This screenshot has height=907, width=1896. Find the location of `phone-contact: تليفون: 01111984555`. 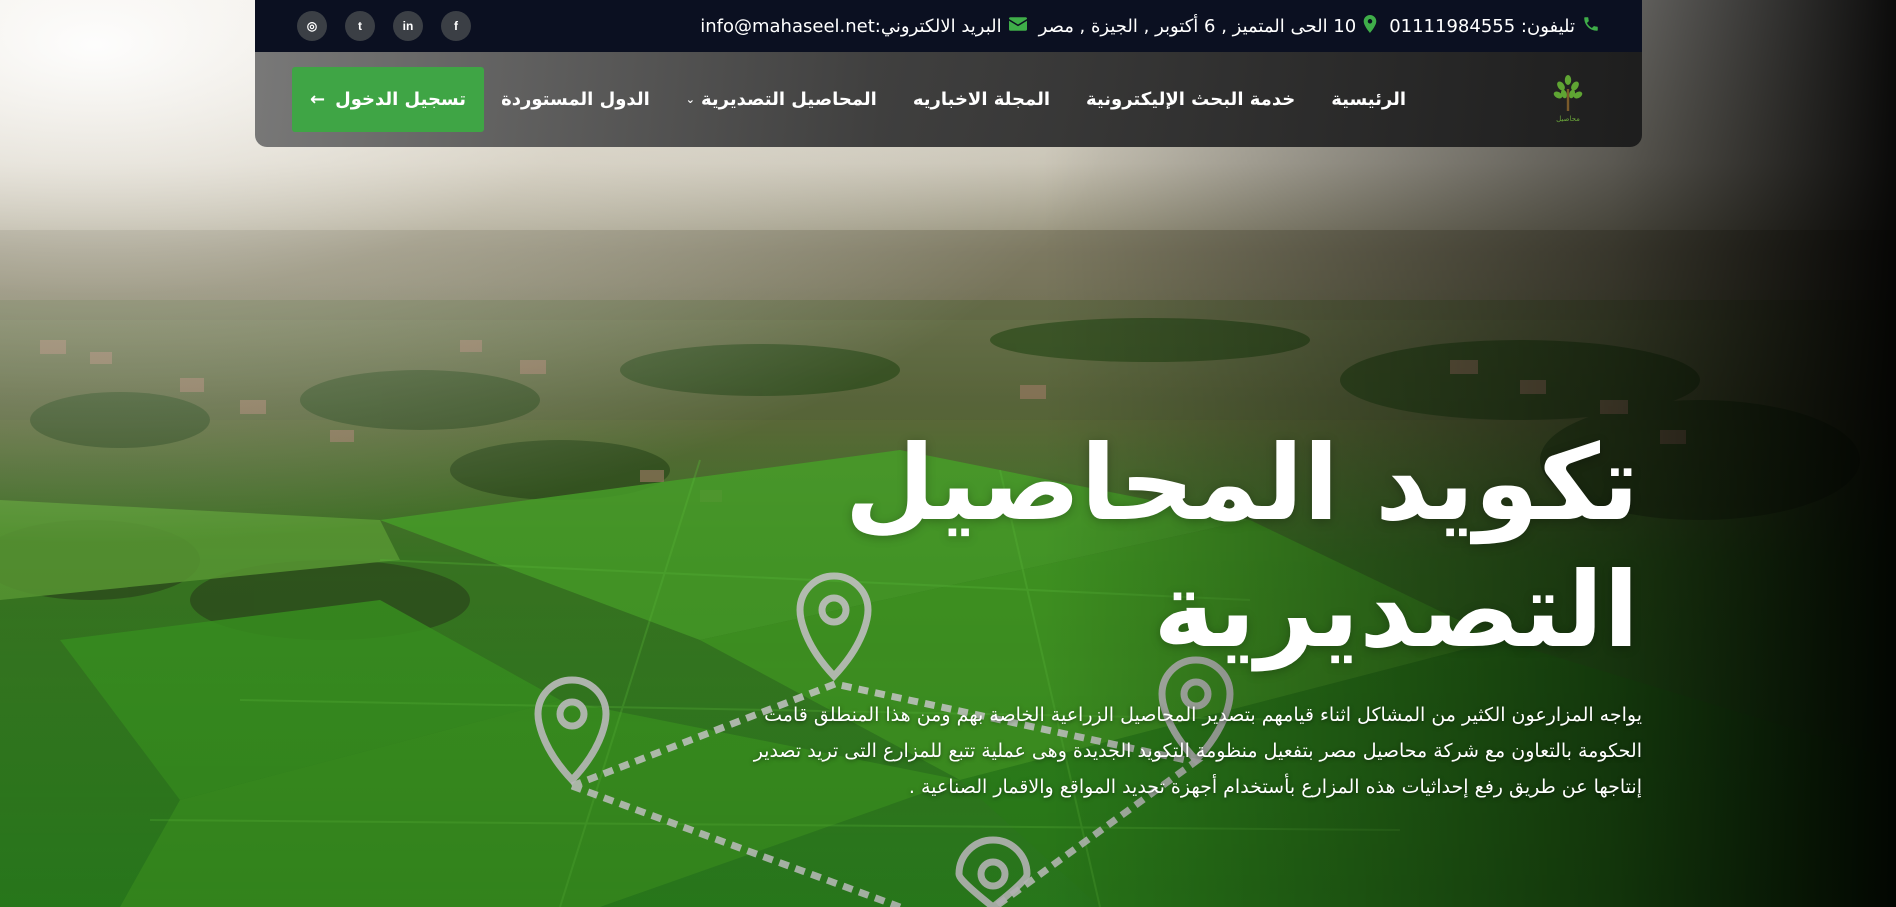

phone-contact: تليفون: 01111984555 is located at coordinates (1494, 26).